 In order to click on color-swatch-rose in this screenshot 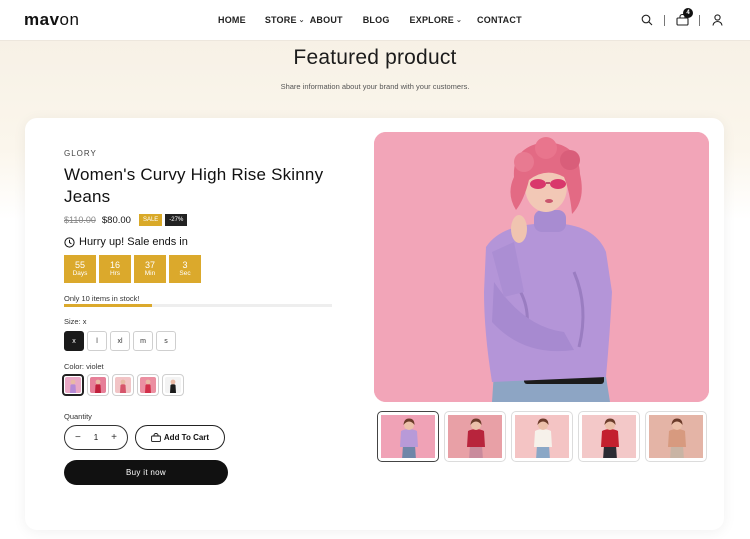, I will do `click(148, 385)`.